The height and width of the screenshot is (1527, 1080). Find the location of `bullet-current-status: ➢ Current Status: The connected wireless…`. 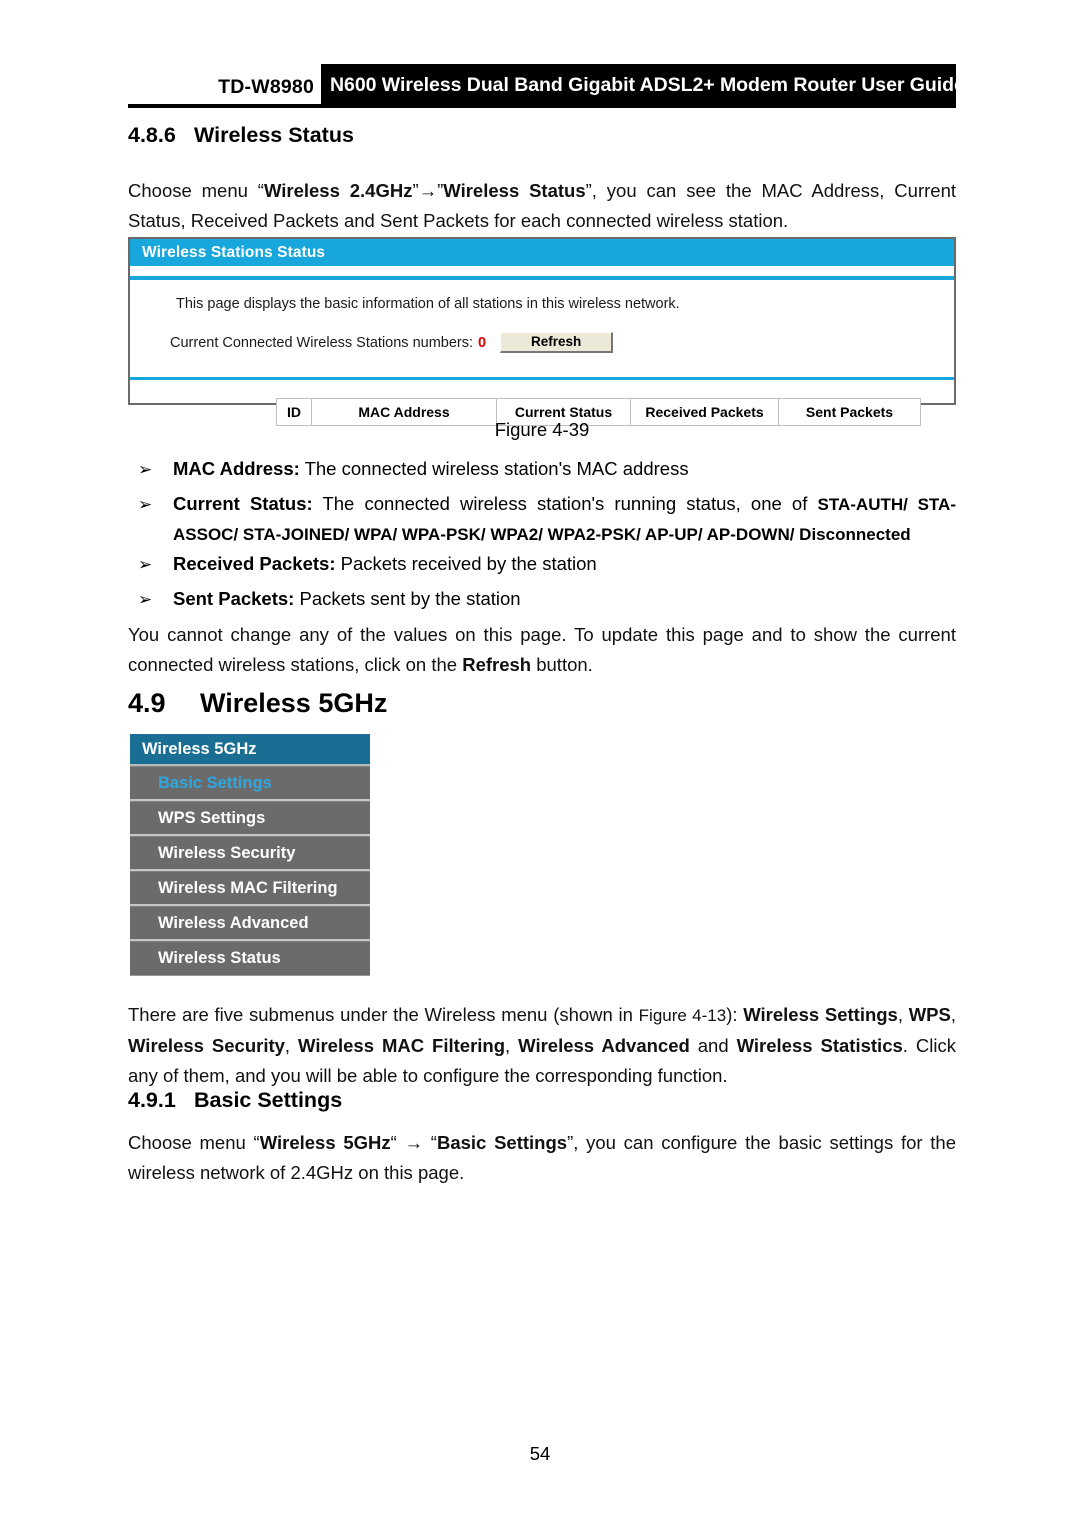

bullet-current-status: ➢ Current Status: The connected wireless… is located at coordinates (542, 519).